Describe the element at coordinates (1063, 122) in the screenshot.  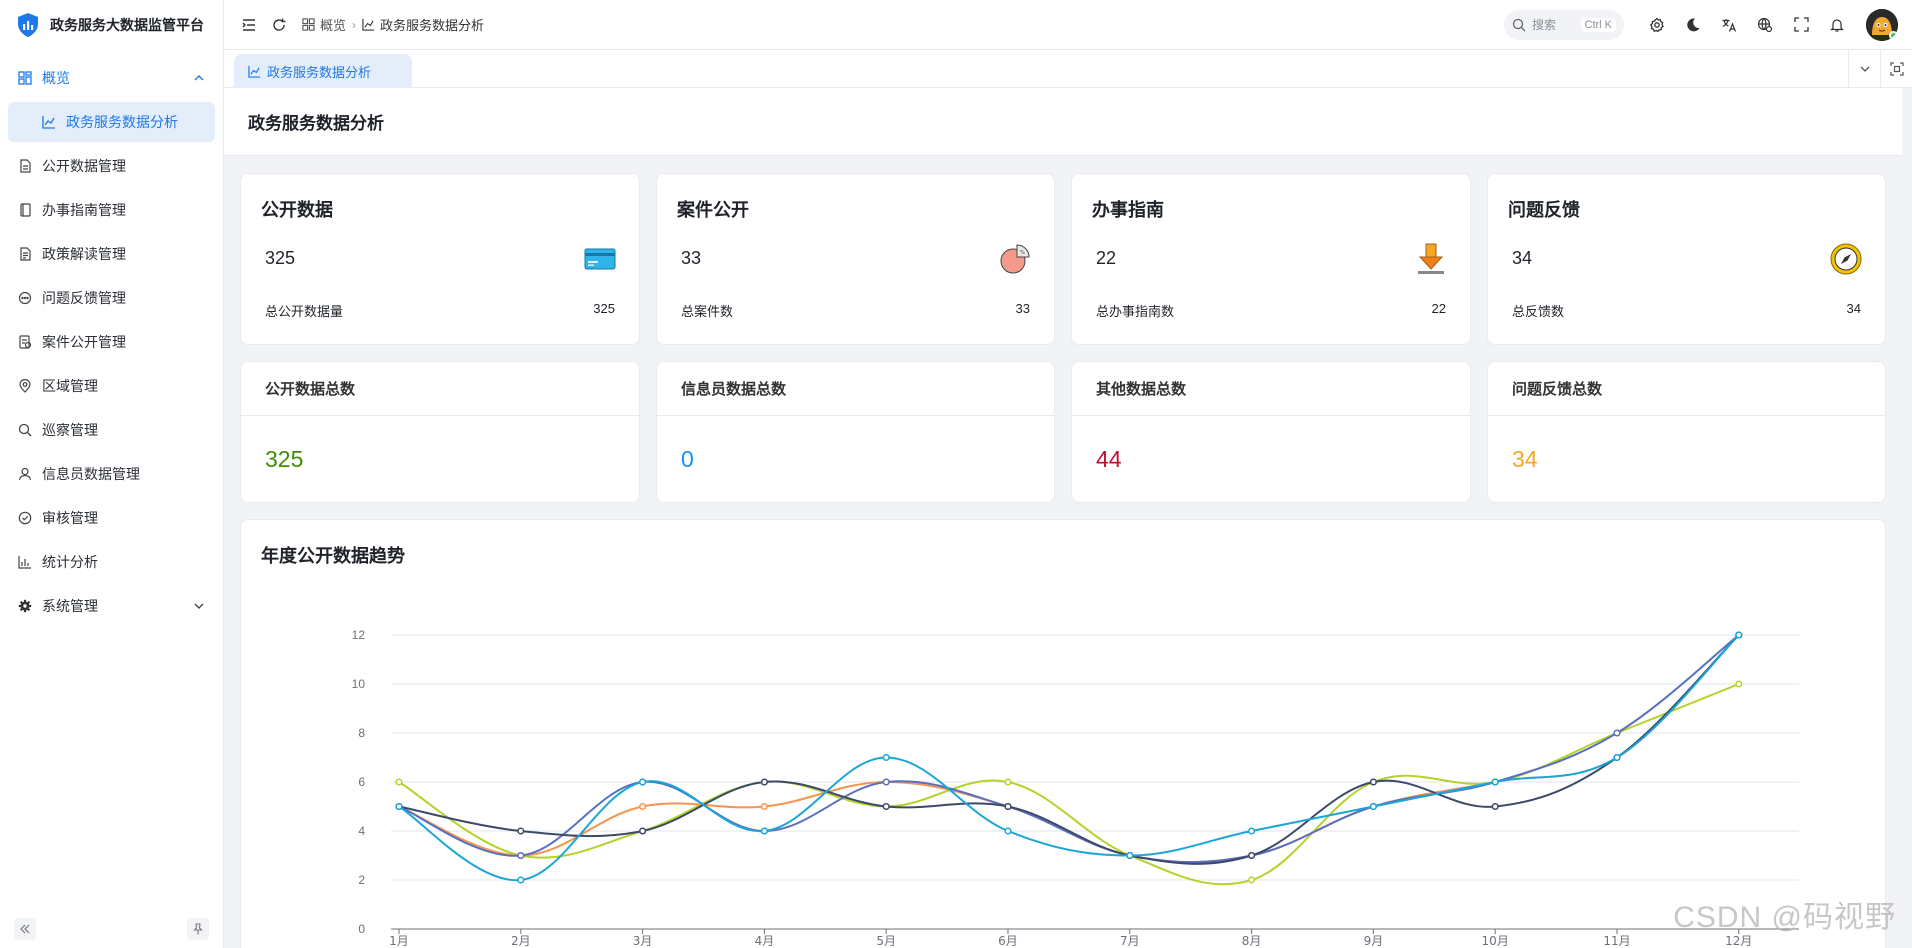
I see `page-header: 政务服务数据分析` at that location.